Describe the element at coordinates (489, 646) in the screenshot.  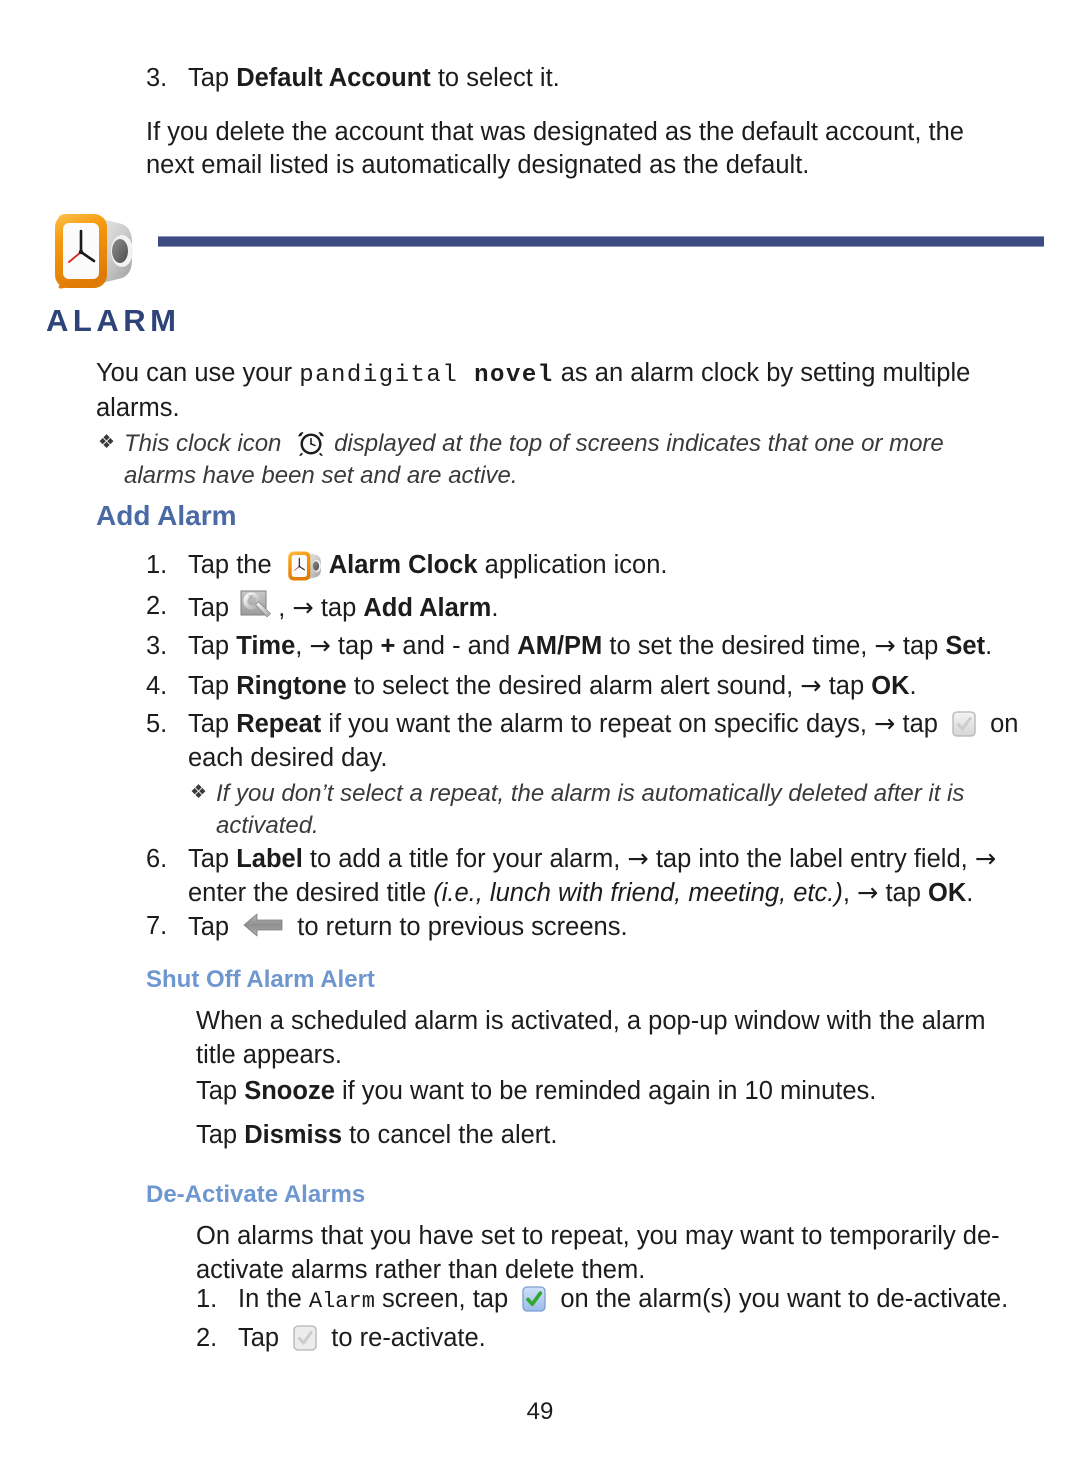
I see `step3-mid4: and` at that location.